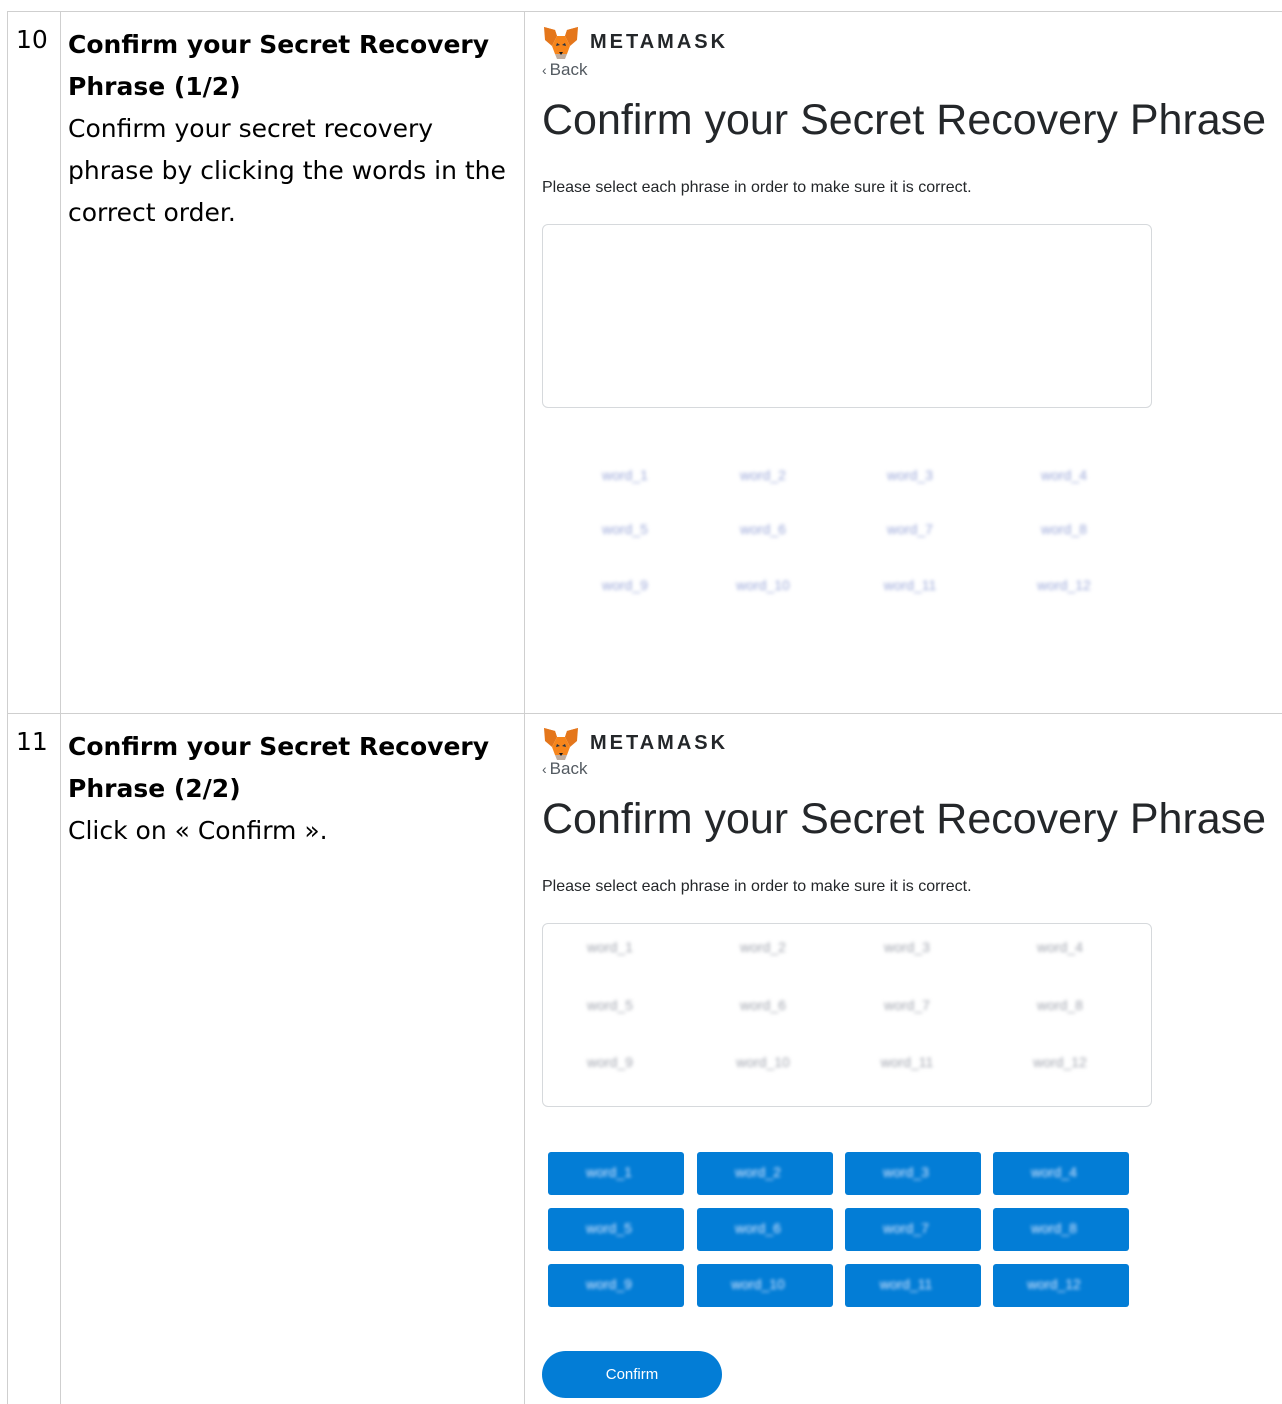  Describe the element at coordinates (763, 1062) in the screenshot. I see `selected-word: word_10` at that location.